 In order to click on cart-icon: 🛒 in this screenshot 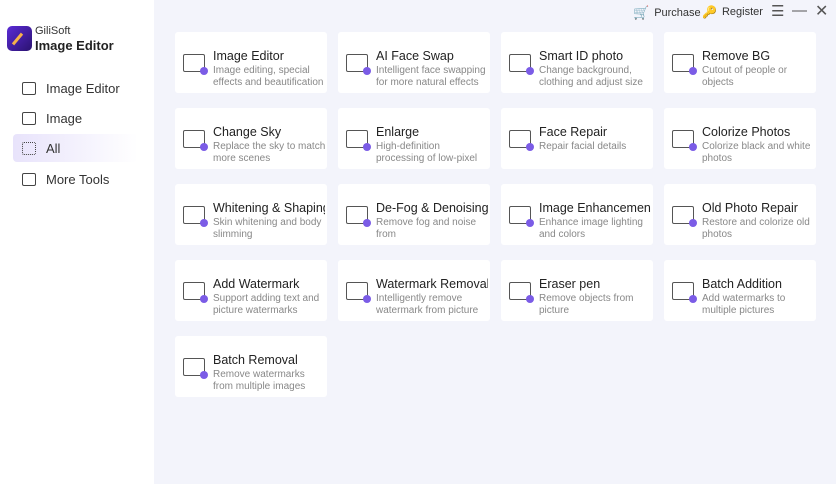, I will do `click(641, 12)`.